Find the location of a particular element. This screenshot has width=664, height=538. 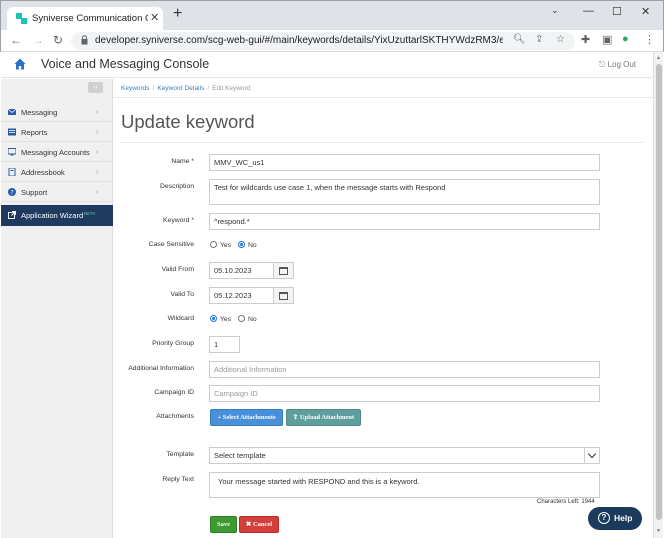

upload-icon: ⇪ is located at coordinates (295, 417).